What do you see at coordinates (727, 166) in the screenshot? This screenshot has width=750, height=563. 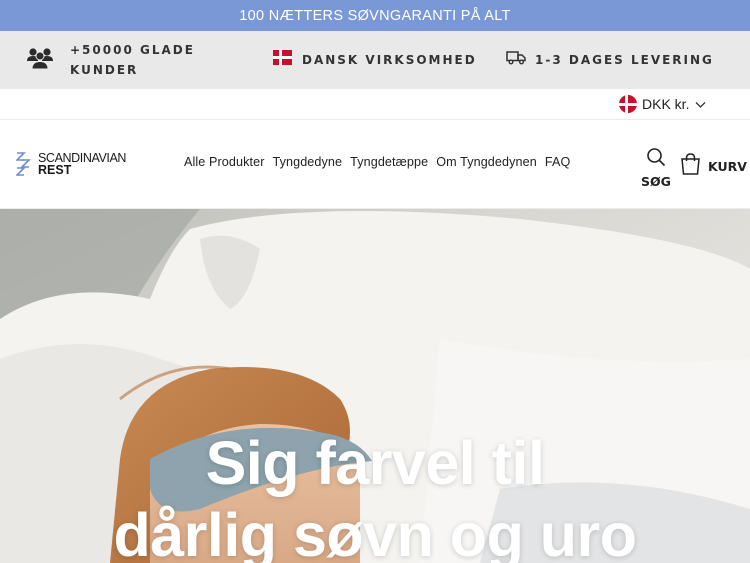 I see `cart-label: KURV` at bounding box center [727, 166].